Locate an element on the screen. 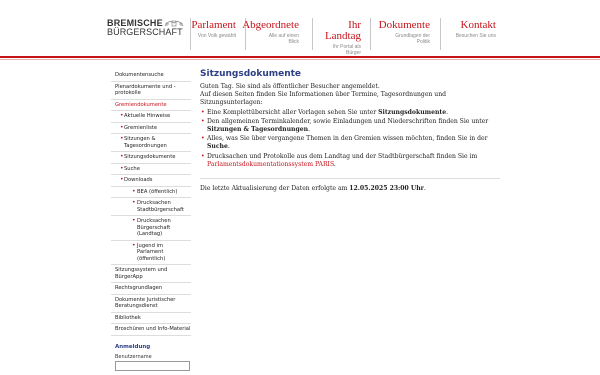  header-divider is located at coordinates (300, 57).